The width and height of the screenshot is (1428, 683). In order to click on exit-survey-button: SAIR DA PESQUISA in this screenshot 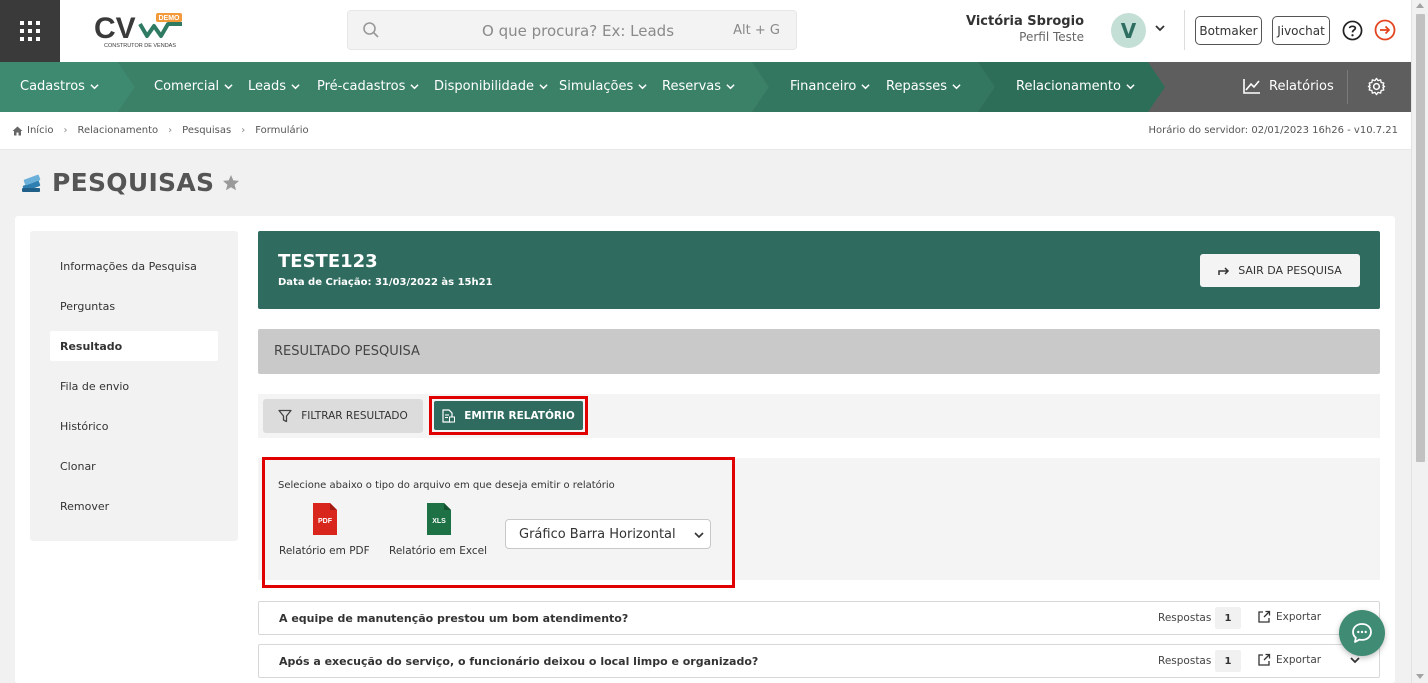, I will do `click(1280, 270)`.